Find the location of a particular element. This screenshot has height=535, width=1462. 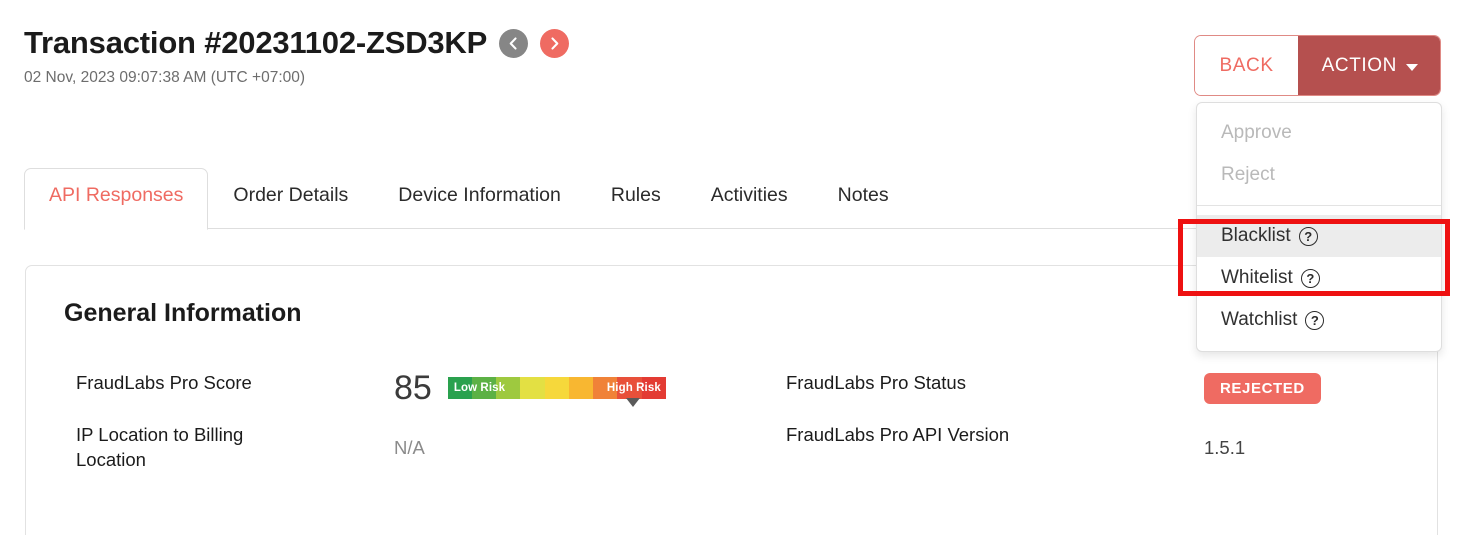

menu-item-label: Watchlist is located at coordinates (1259, 319).